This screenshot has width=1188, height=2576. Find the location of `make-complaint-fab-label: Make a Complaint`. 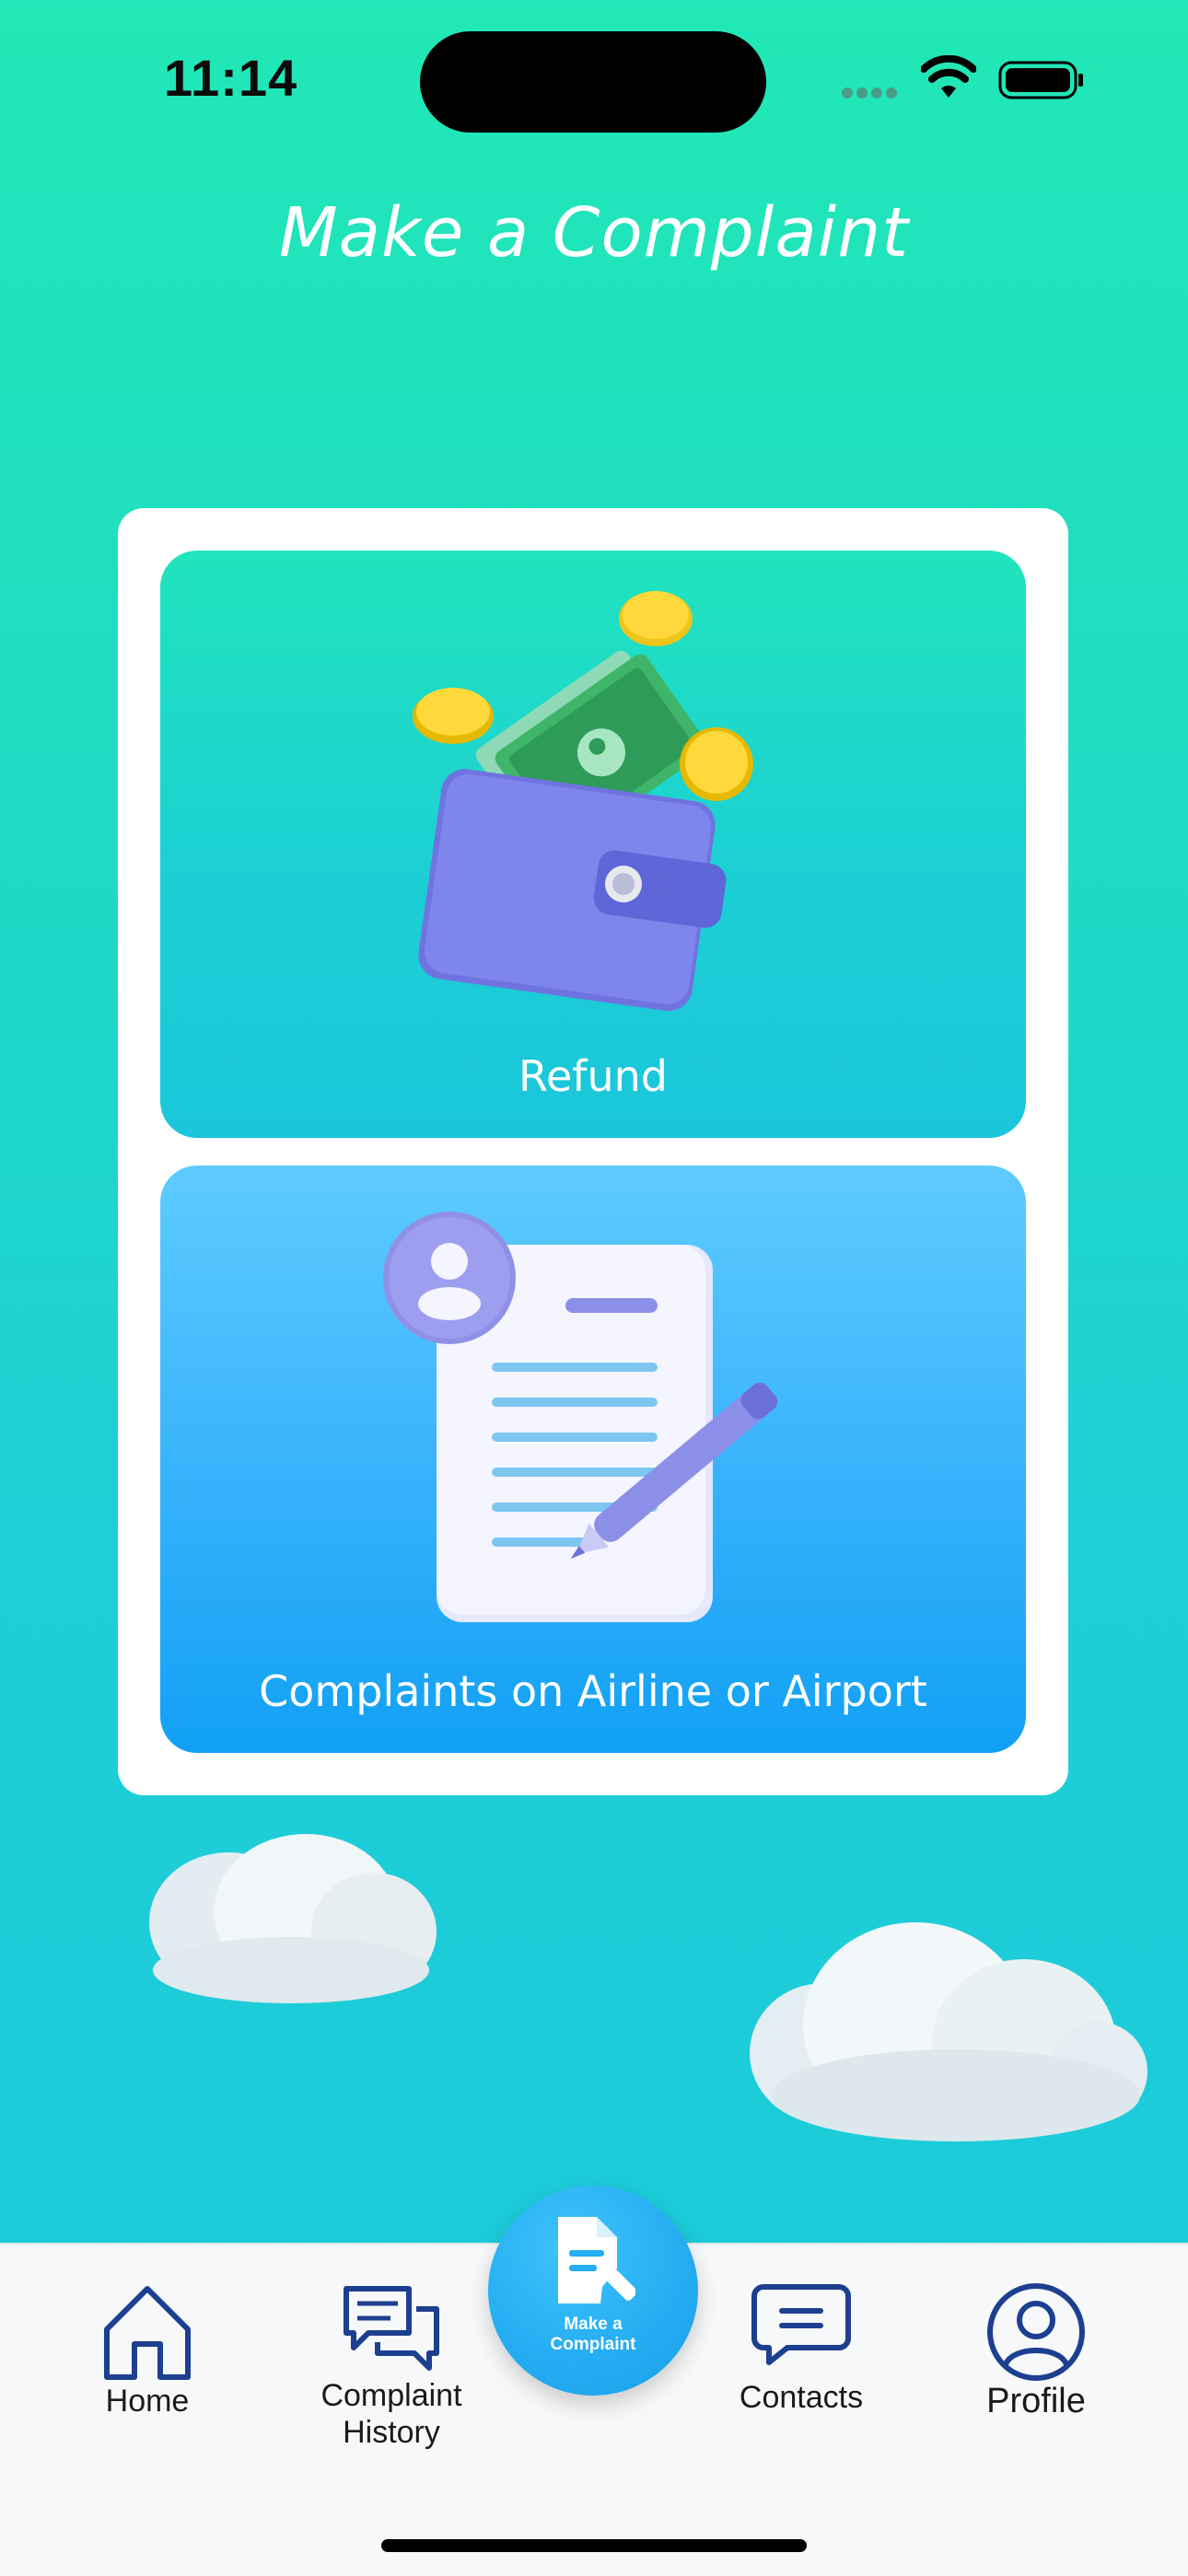

make-complaint-fab-label: Make a Complaint is located at coordinates (593, 2335).